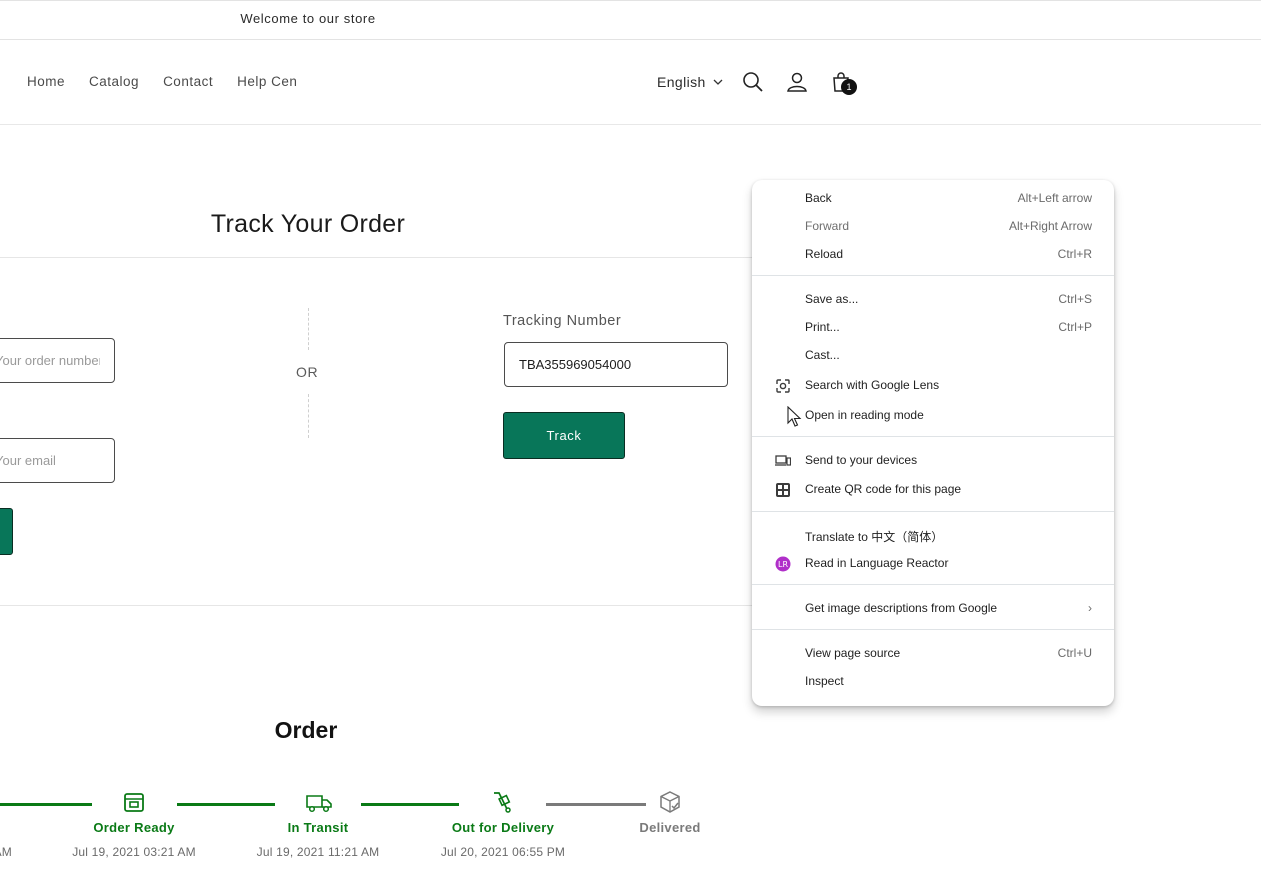  What do you see at coordinates (794, 416) in the screenshot?
I see `mouse-cursor-icon` at bounding box center [794, 416].